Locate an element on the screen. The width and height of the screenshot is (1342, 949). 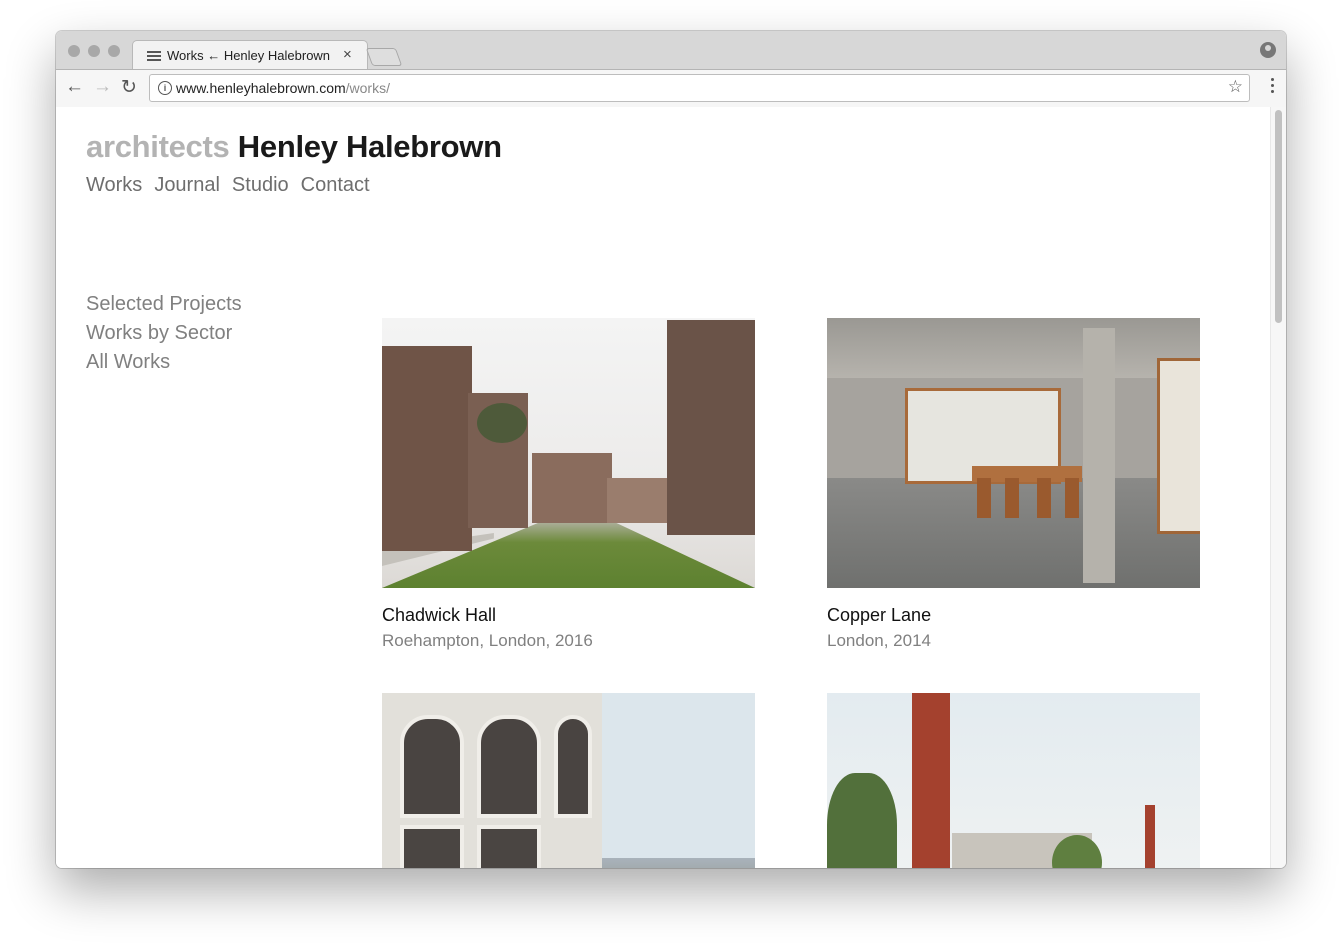
back-arrow-icon: ← is located at coordinates (74, 87).